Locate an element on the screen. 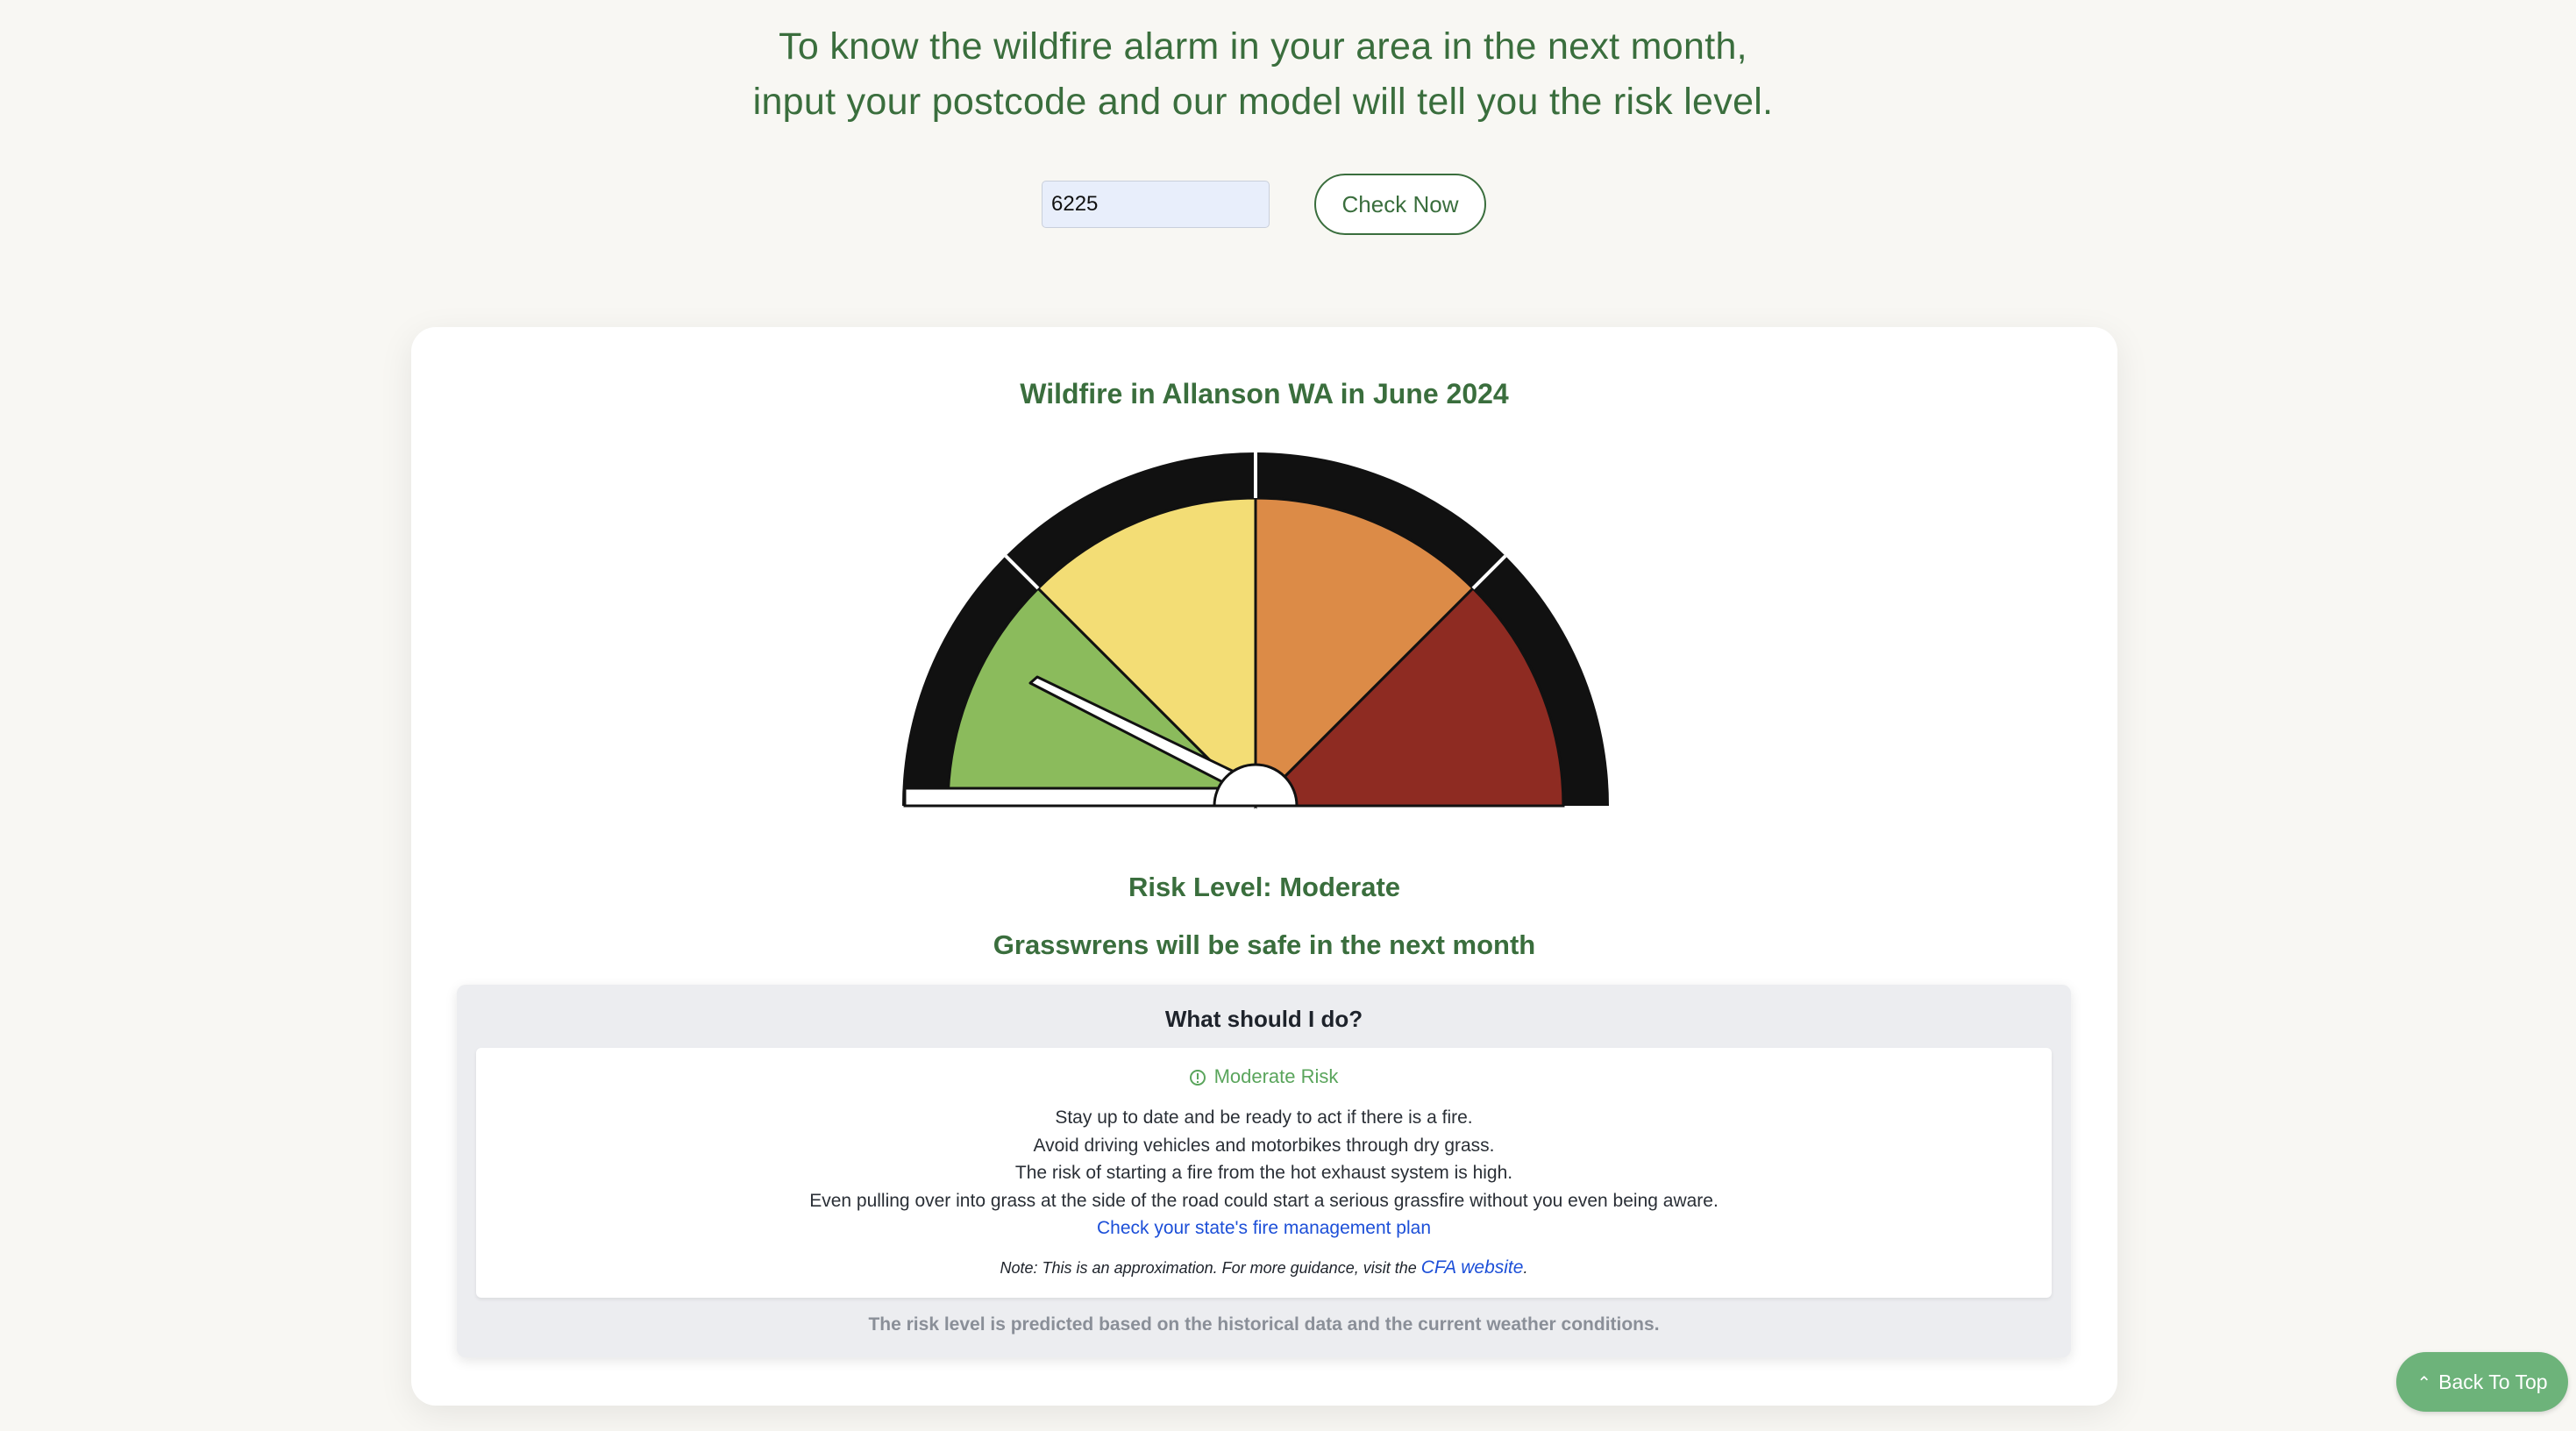  note-suffix: . is located at coordinates (1525, 1268).